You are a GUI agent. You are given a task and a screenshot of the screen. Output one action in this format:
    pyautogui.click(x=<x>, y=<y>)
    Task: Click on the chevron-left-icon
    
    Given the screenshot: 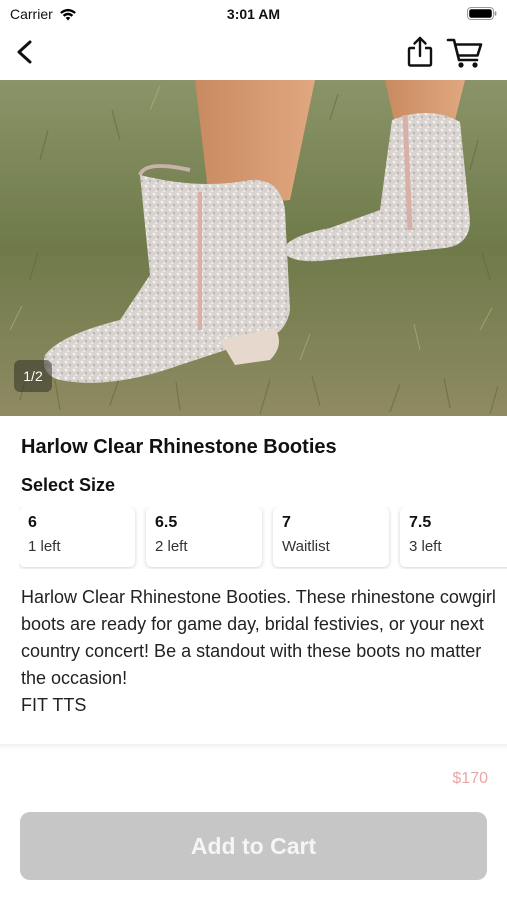 What is the action you would take?
    pyautogui.click(x=24, y=52)
    